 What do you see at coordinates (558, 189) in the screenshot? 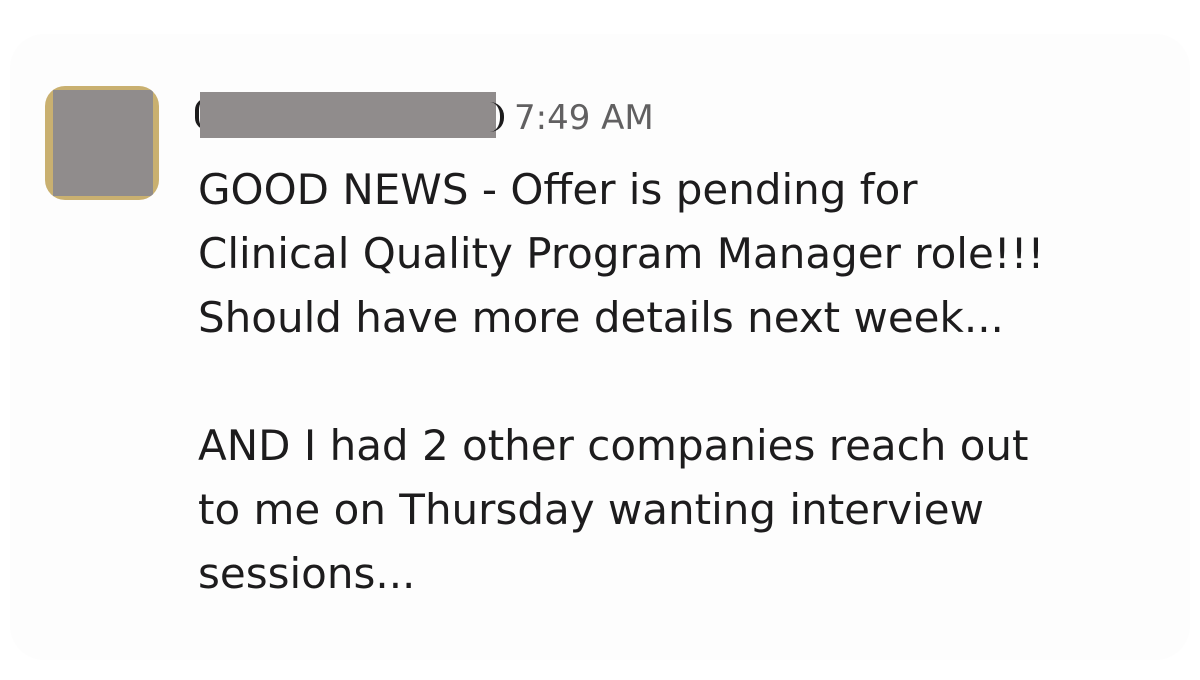
I see `message-line: GOOD NEWS - Offer is pending for` at bounding box center [558, 189].